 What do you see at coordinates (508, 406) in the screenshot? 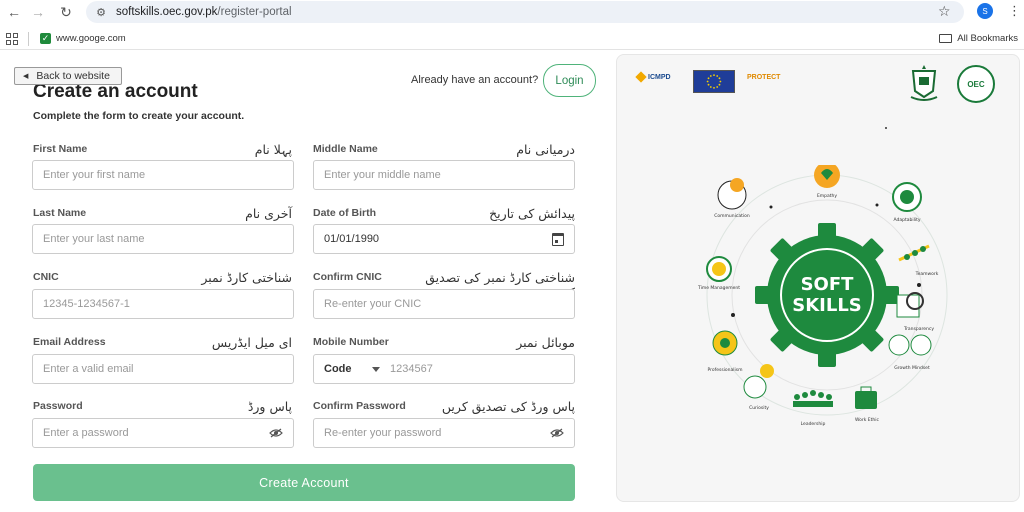
I see `confirm-password-urdu-label: پاس ورڈ کی تصدیق کریں` at bounding box center [508, 406].